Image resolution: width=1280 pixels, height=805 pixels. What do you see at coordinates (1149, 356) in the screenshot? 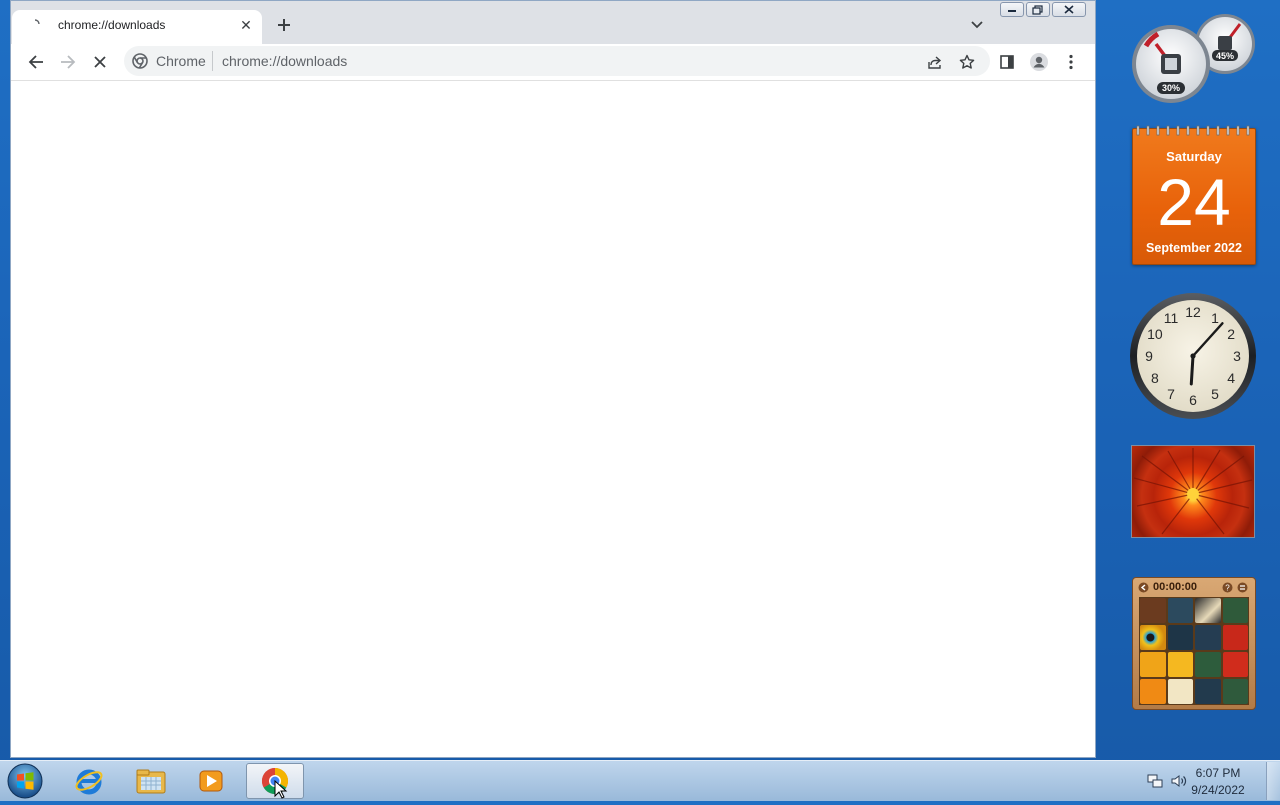
I see `clock-numeral: 9` at bounding box center [1149, 356].